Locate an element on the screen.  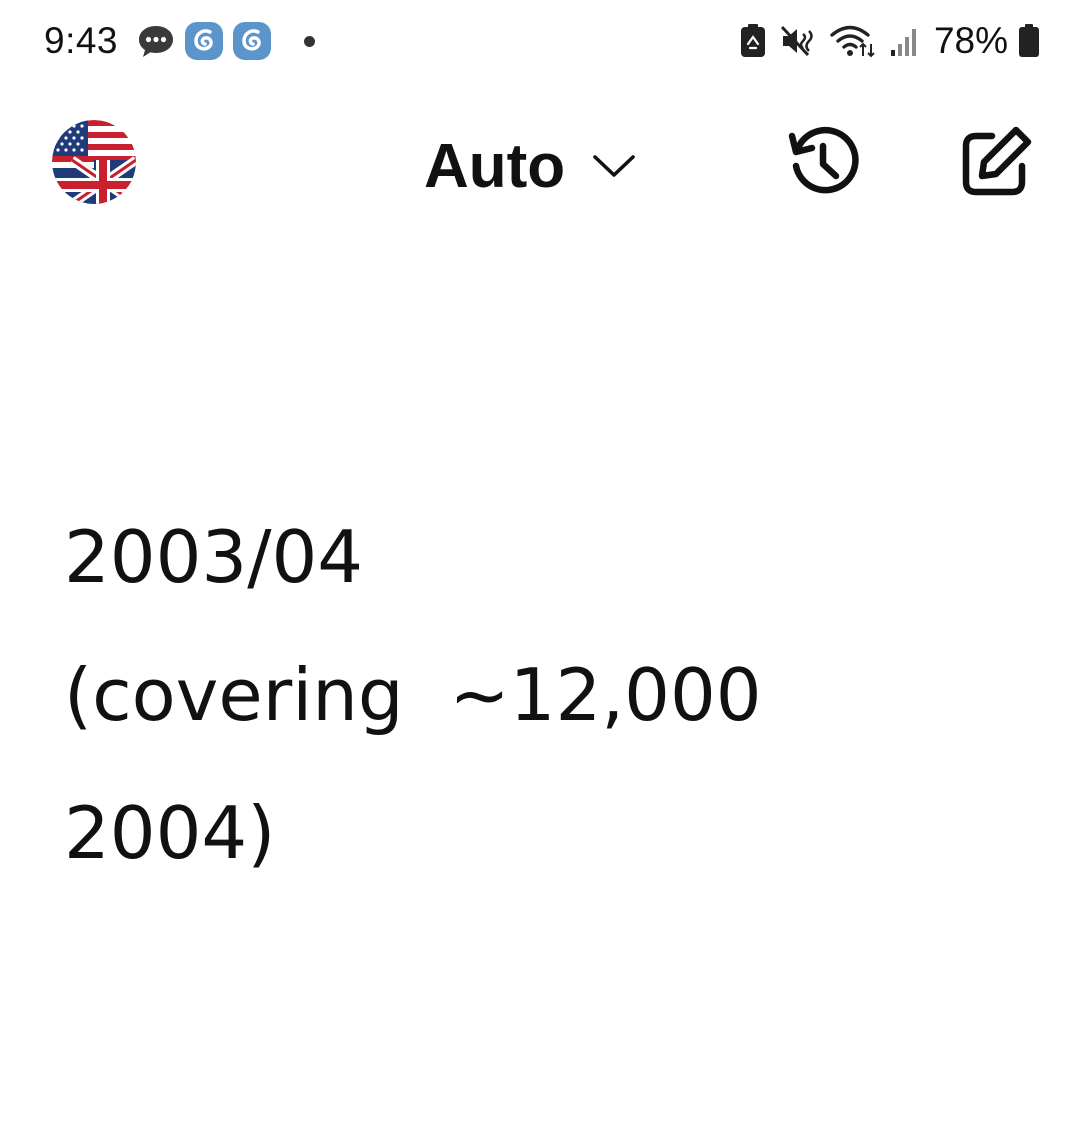
status-right: 78% is located at coordinates (883, 41).